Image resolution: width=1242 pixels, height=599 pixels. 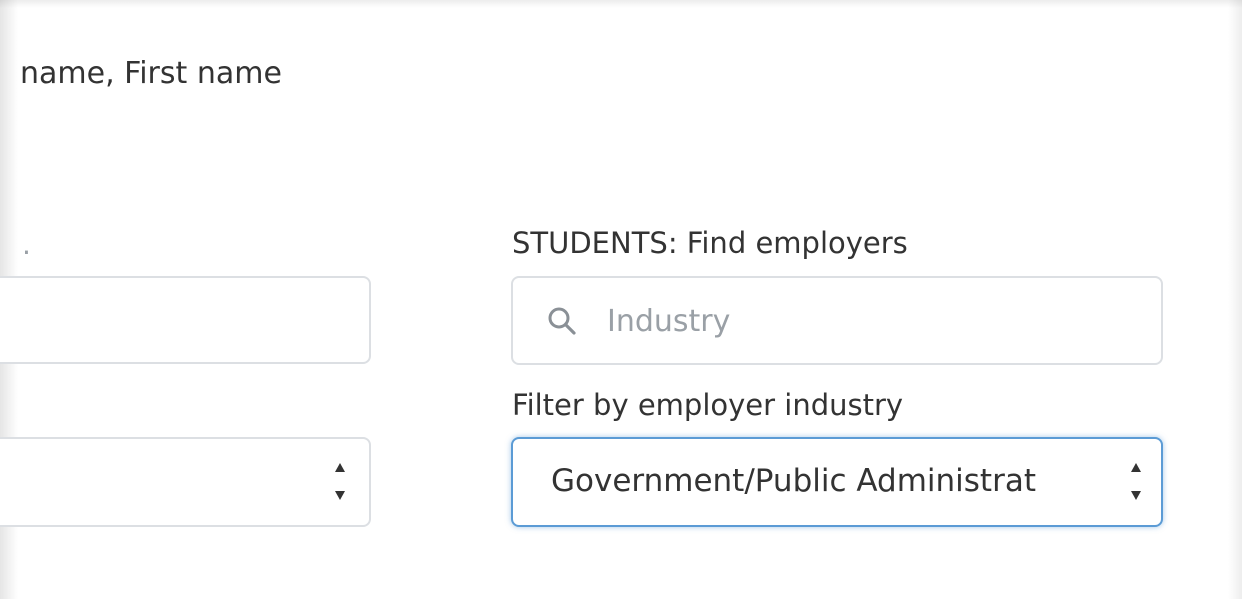 I want to click on filter-industry-label: Filter by employer industry, so click(x=708, y=405).